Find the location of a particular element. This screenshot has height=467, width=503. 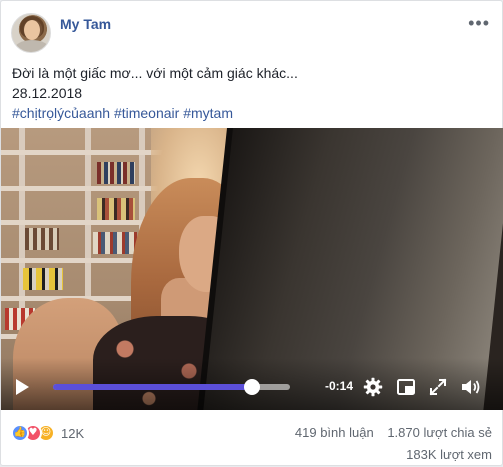

post-date: 28.12.2018 is located at coordinates (47, 93).